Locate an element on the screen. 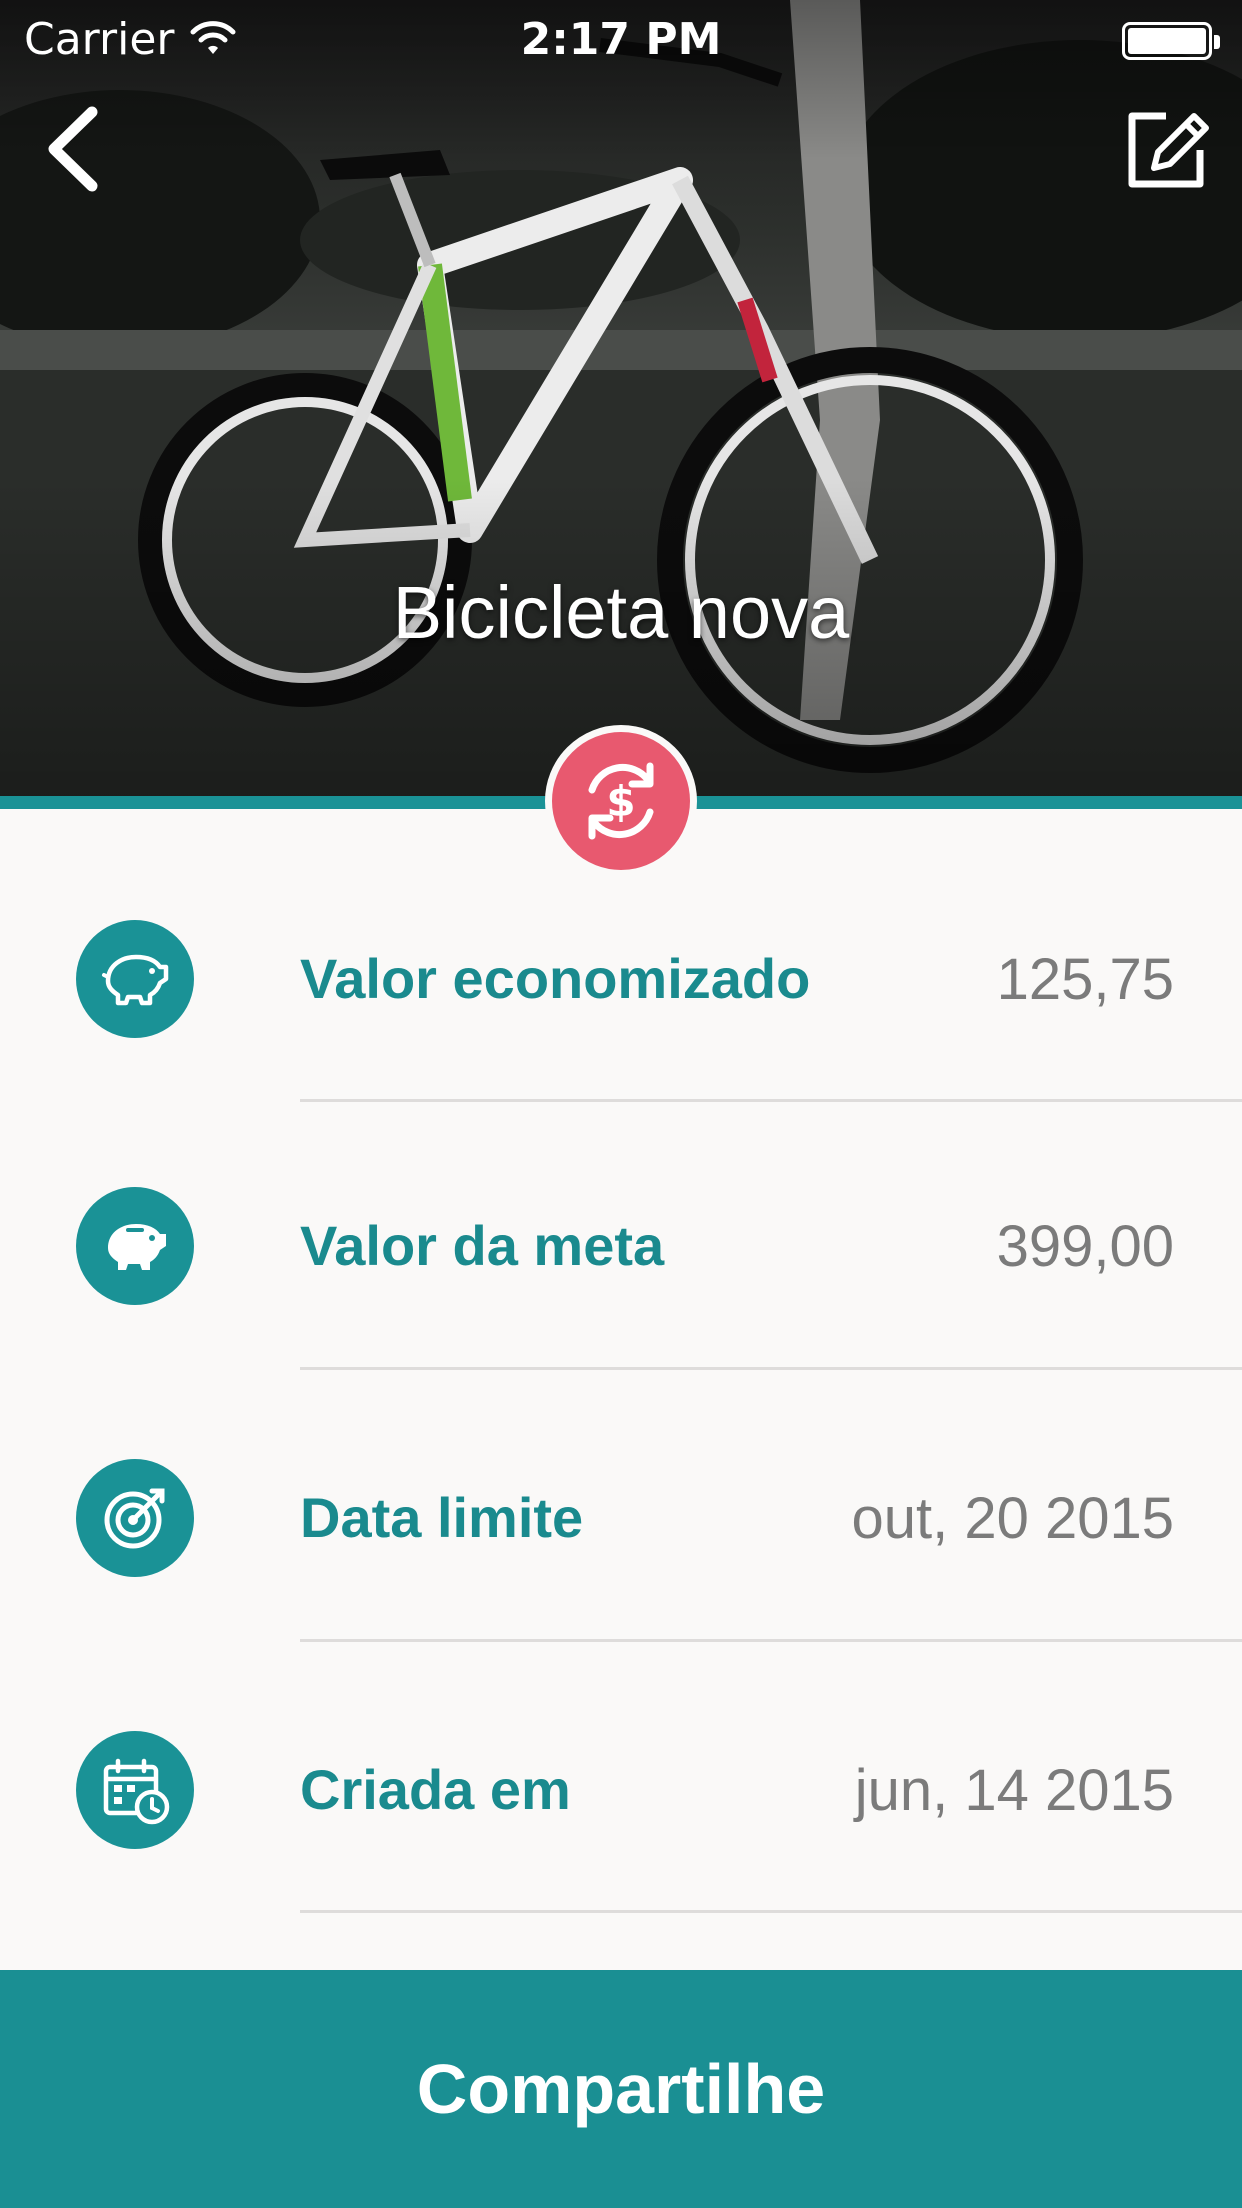  list-item-deadline: Data limite out, 20 2015 is located at coordinates (621, 1518).